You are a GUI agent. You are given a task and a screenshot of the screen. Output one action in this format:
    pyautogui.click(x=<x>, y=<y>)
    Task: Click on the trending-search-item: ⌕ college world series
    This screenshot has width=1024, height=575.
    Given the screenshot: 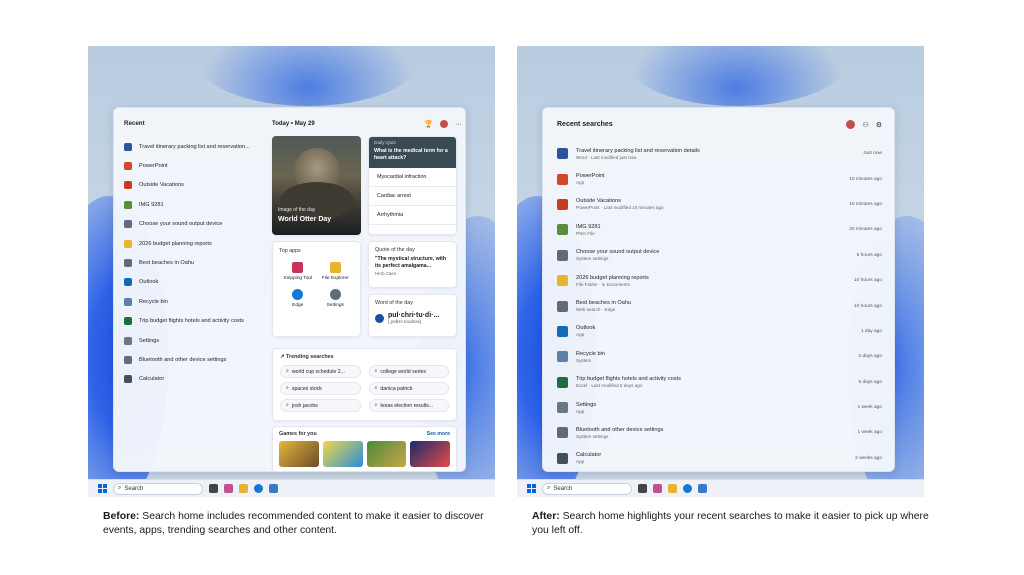 What is the action you would take?
    pyautogui.click(x=408, y=371)
    